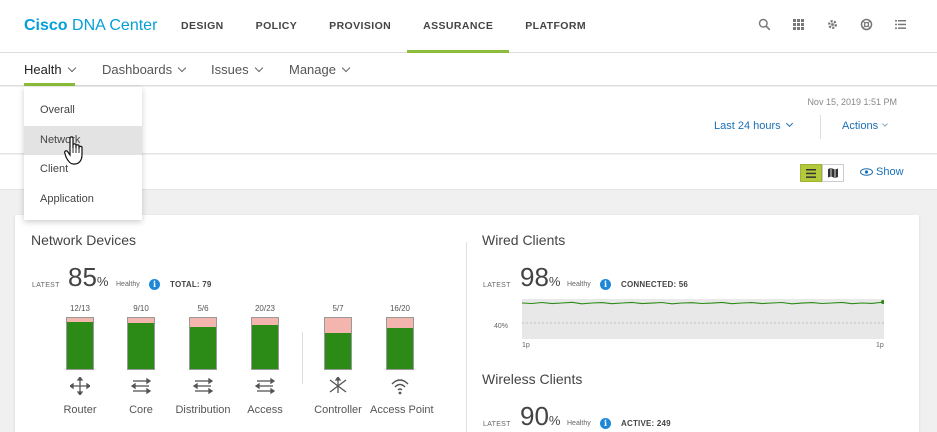 This screenshot has width=937, height=432. What do you see at coordinates (900, 24) in the screenshot?
I see `menu-list-icon` at bounding box center [900, 24].